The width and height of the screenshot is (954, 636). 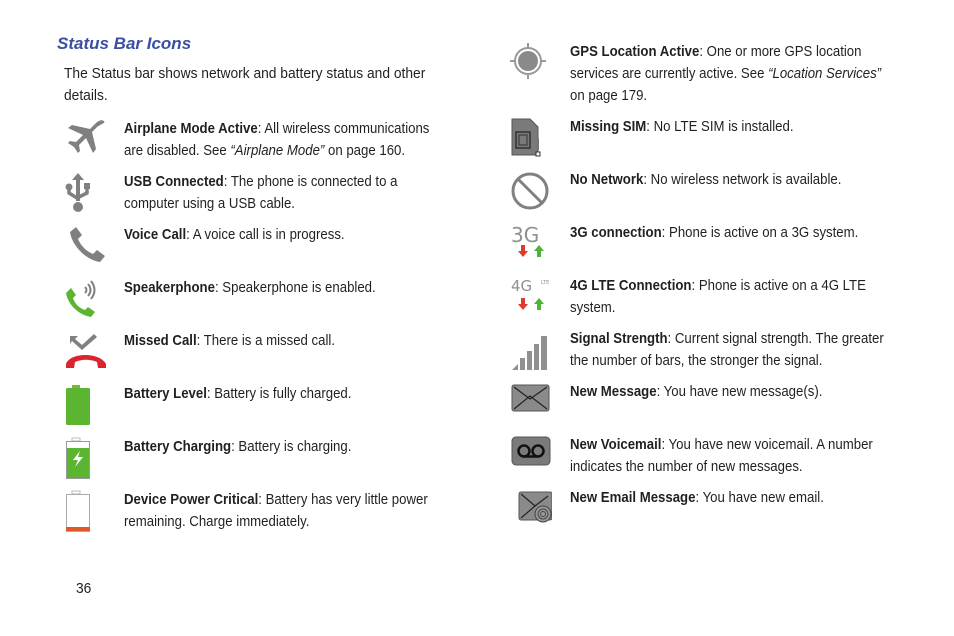 What do you see at coordinates (530, 456) in the screenshot?
I see `voicemail-icon` at bounding box center [530, 456].